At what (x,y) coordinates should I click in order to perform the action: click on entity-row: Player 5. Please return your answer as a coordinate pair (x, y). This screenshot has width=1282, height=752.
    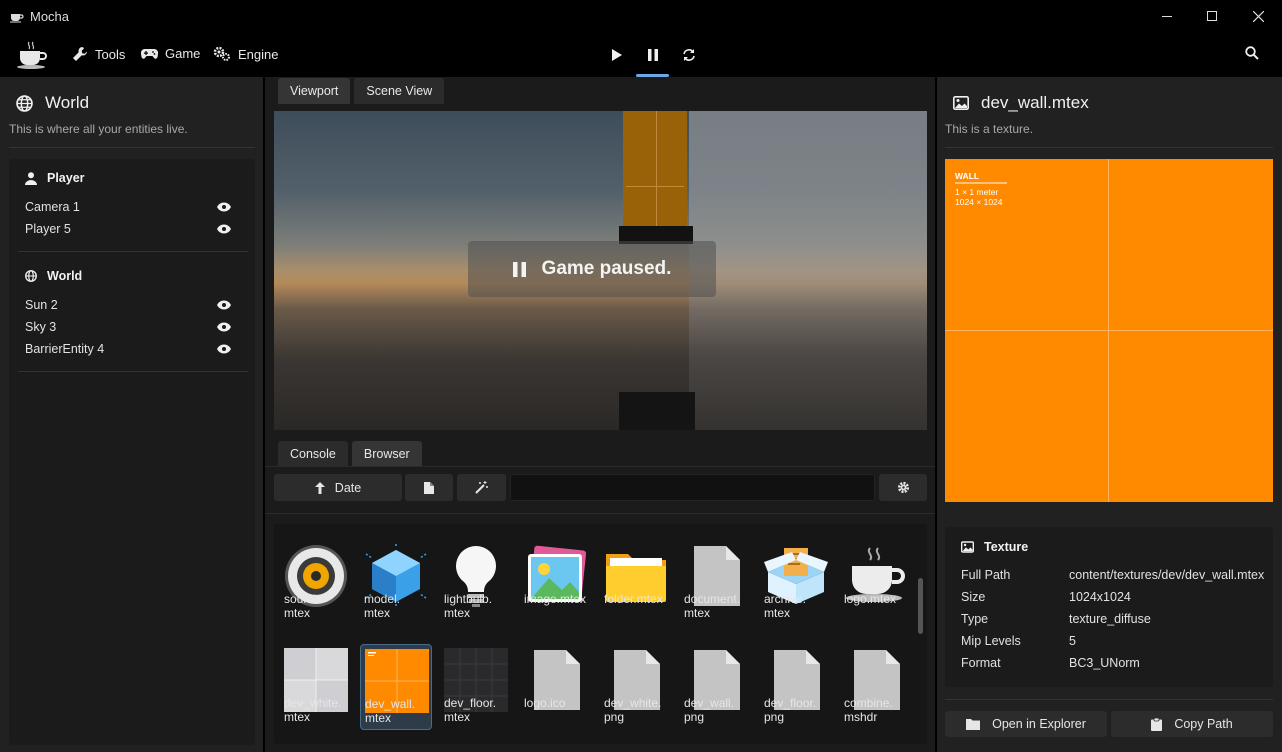
    Looking at the image, I should click on (128, 229).